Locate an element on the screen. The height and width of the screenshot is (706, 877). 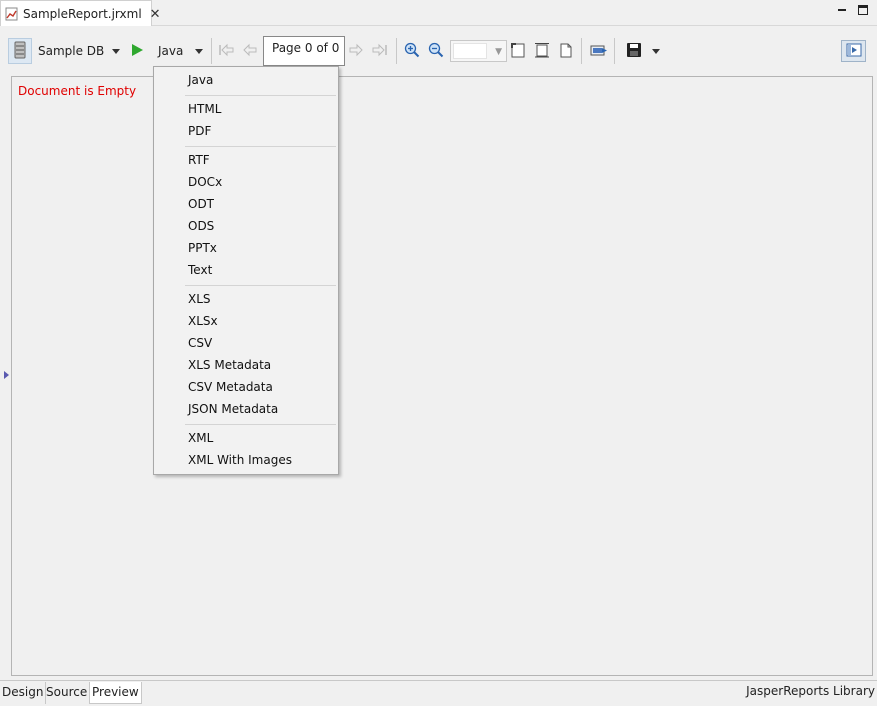
export-button is located at coordinates (599, 51).